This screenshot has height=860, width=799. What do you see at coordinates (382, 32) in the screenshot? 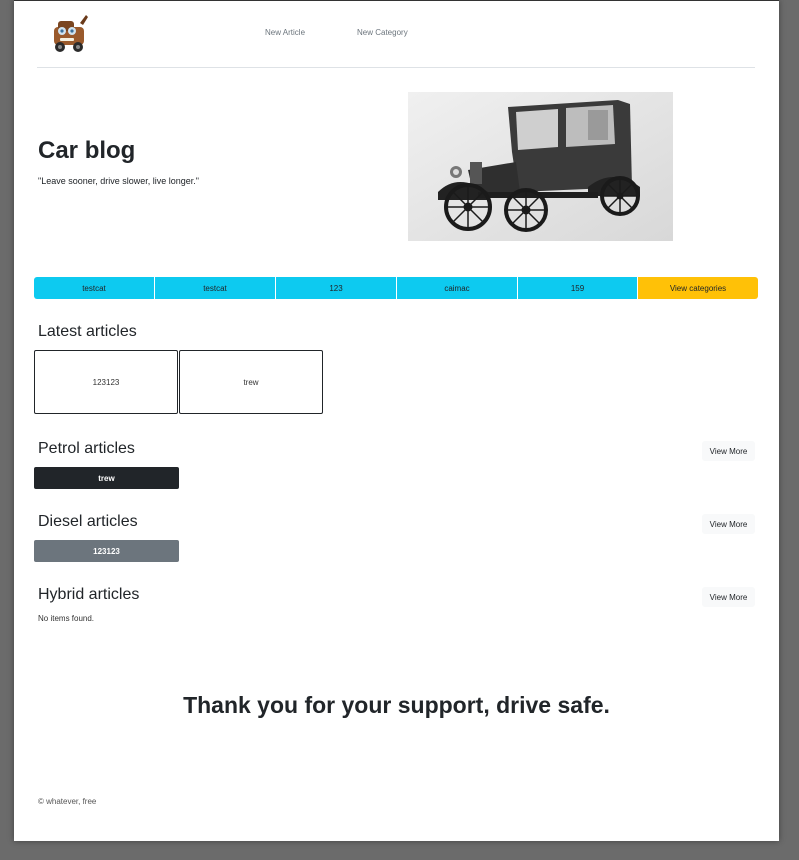
I see `nav-new-category: New Category` at bounding box center [382, 32].